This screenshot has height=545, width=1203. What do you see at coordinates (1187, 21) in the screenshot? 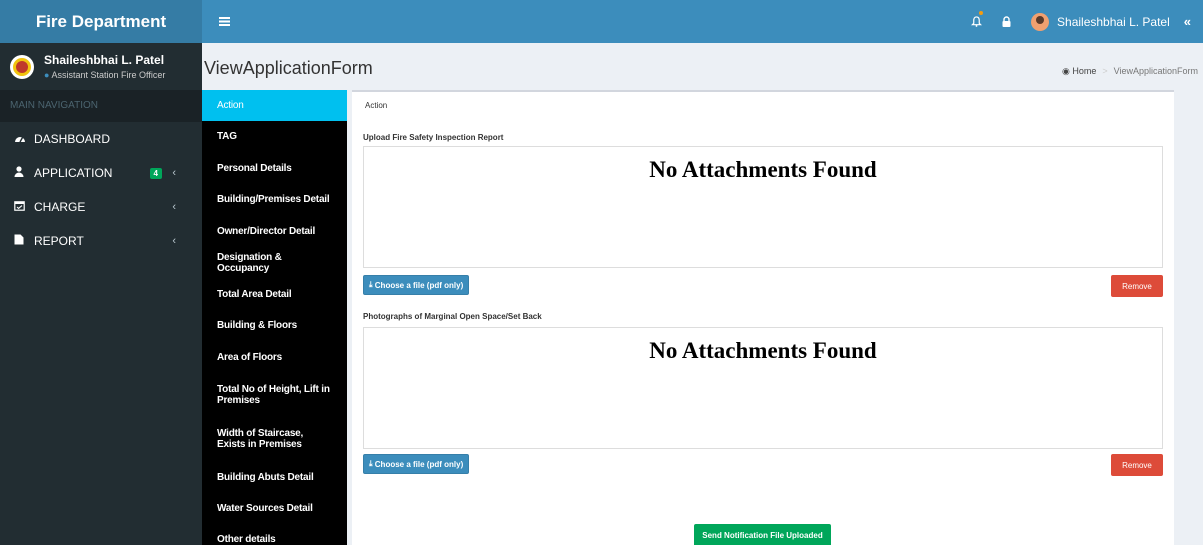
I see `control-sidebar-toggle-icon: «` at bounding box center [1187, 21].